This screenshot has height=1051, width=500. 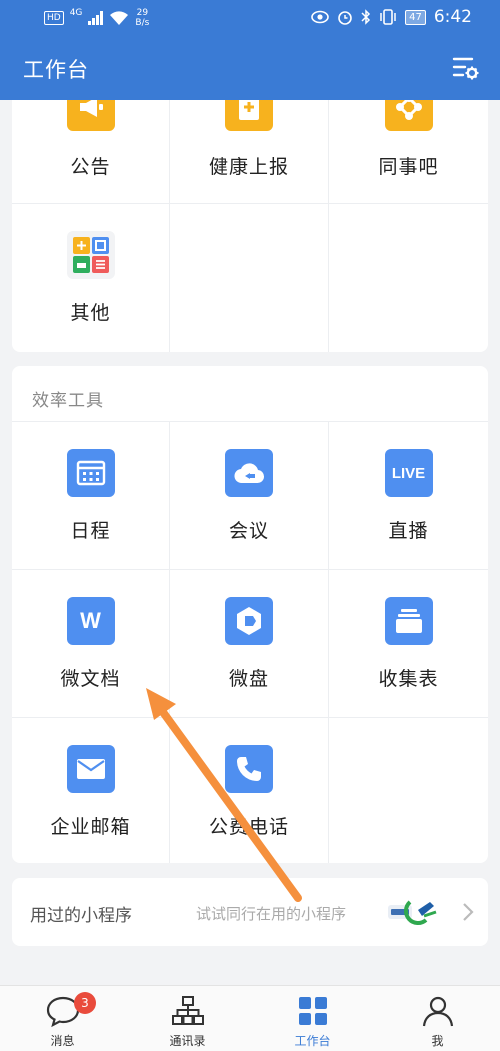 I want to click on nav-label: 工作台, so click(x=312, y=1041).